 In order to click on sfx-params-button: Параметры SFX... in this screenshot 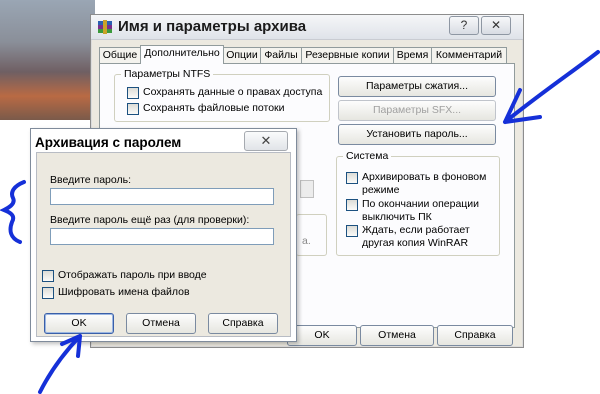, I will do `click(417, 110)`.